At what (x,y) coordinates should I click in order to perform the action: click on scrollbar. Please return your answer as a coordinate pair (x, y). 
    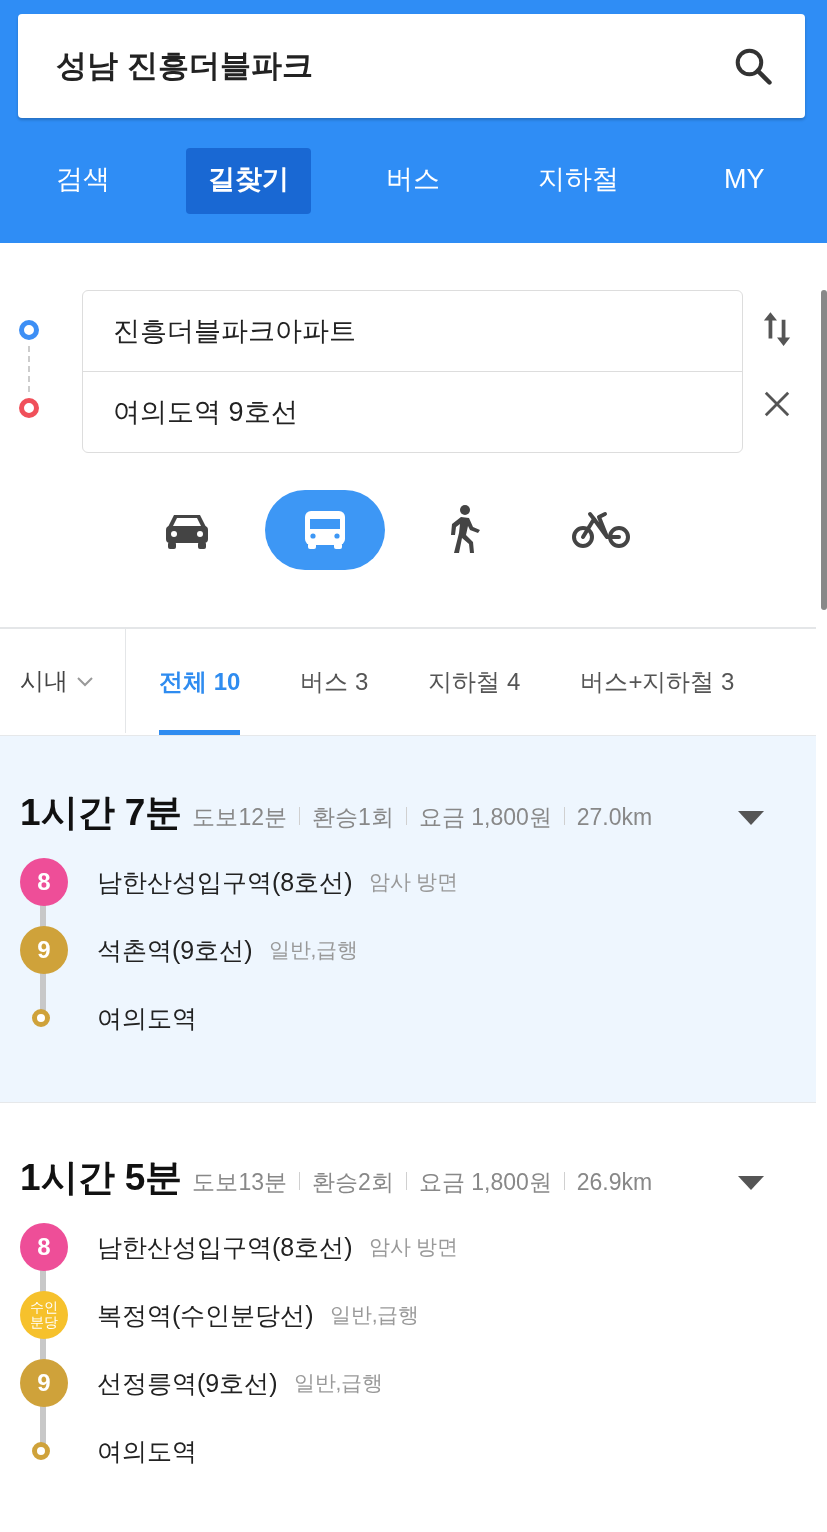
    Looking at the image, I should click on (824, 450).